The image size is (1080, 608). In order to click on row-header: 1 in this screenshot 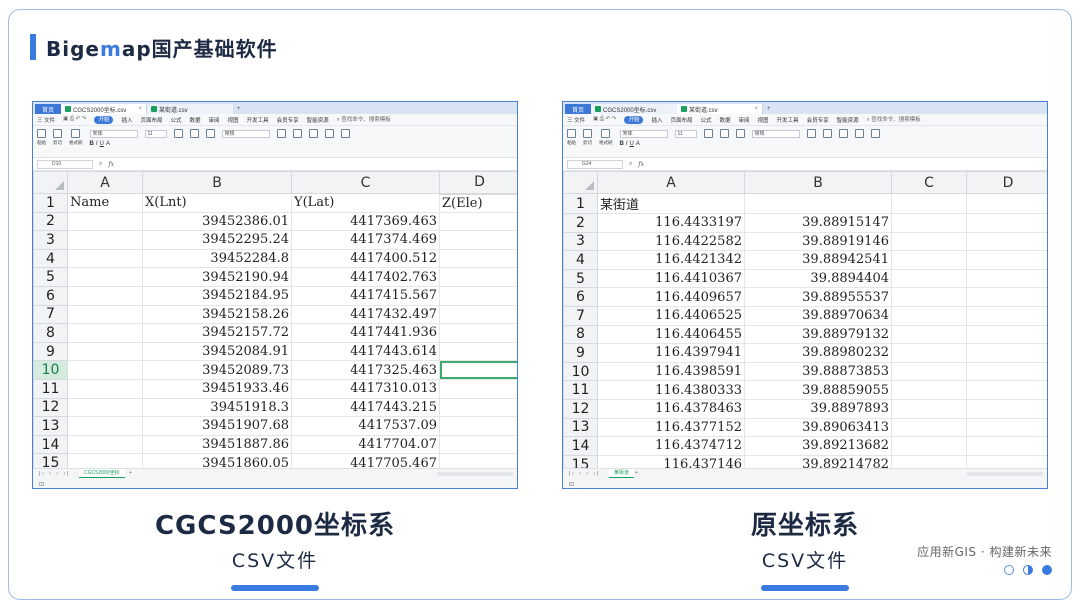, I will do `click(580, 203)`.